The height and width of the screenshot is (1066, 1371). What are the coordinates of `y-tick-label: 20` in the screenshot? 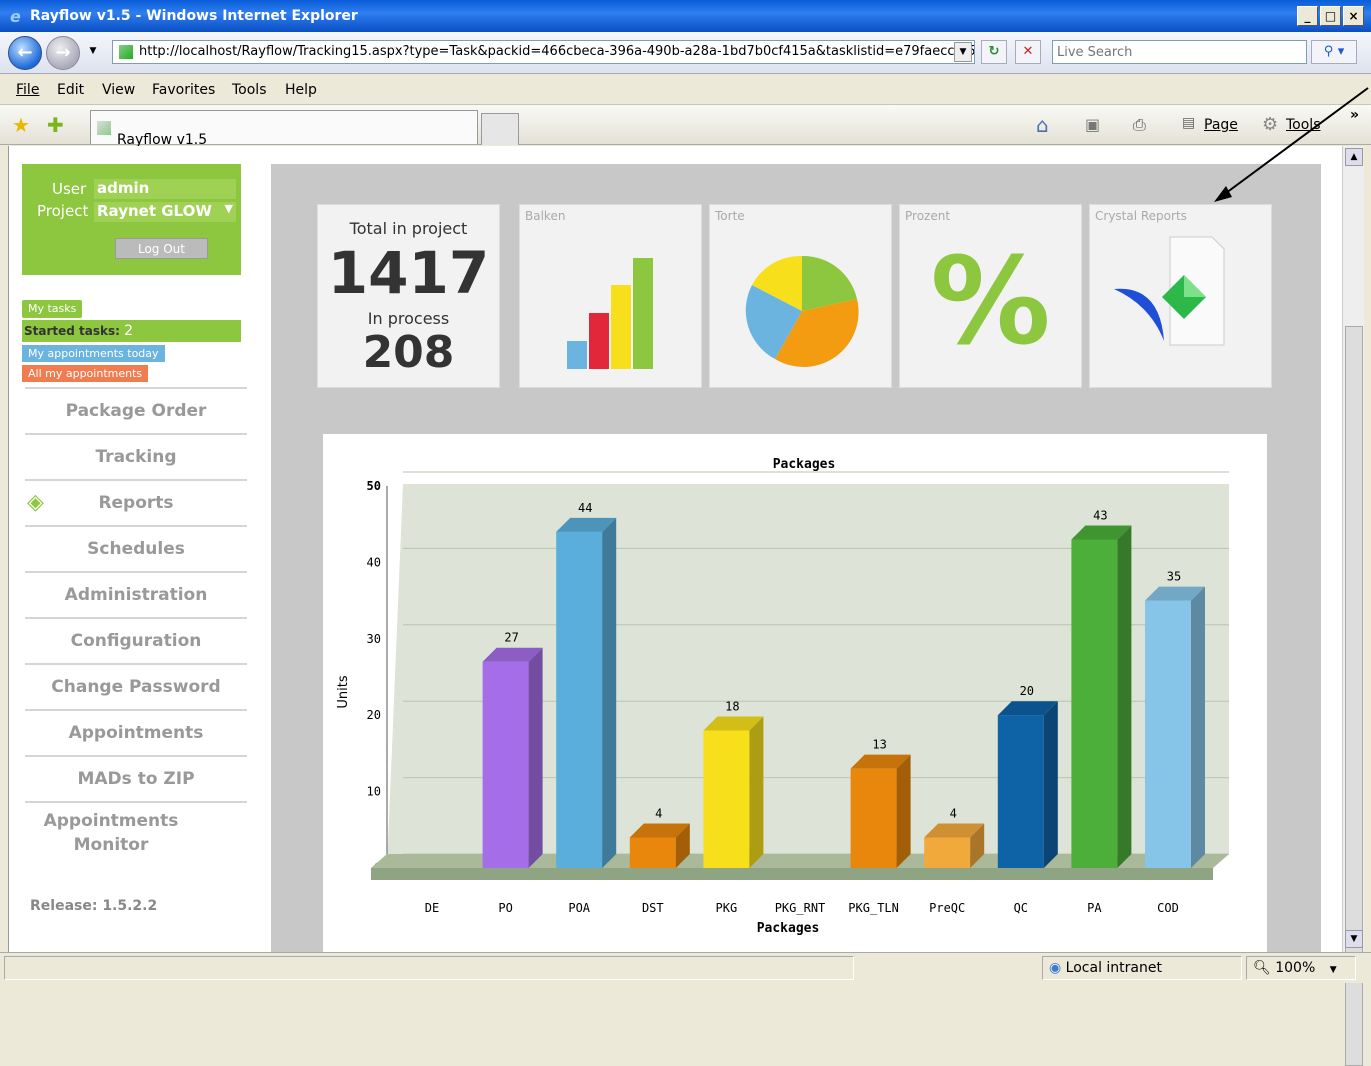 It's located at (374, 715).